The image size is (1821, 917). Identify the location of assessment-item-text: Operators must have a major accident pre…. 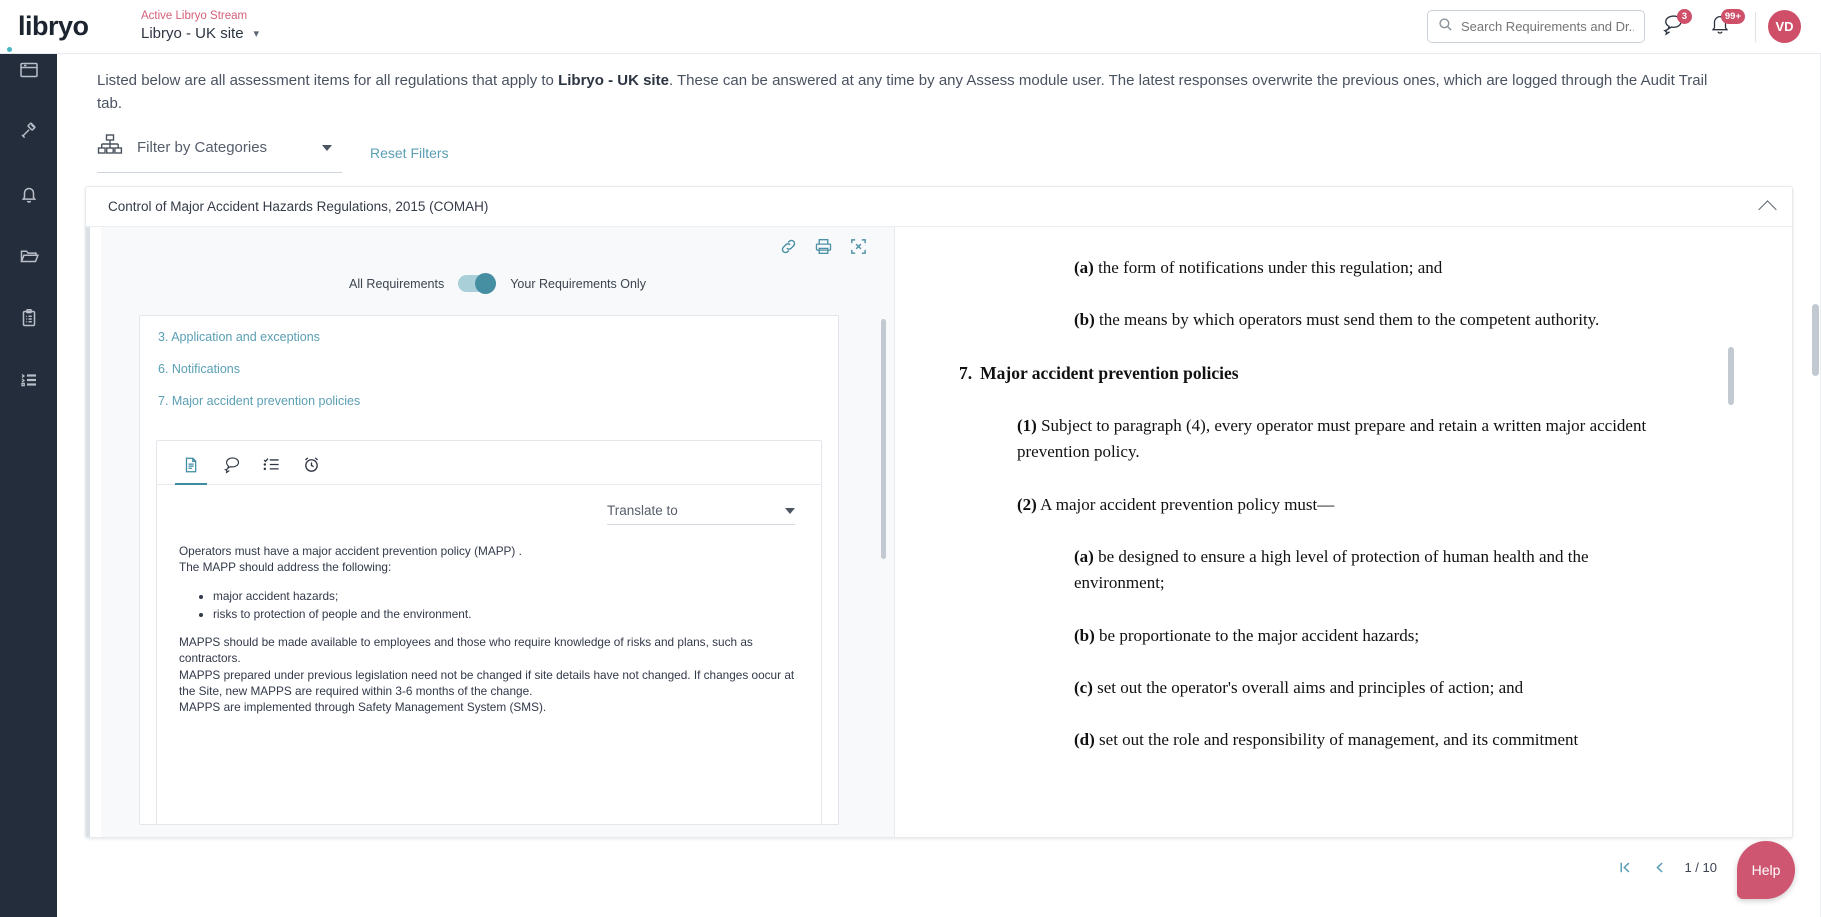
(489, 620).